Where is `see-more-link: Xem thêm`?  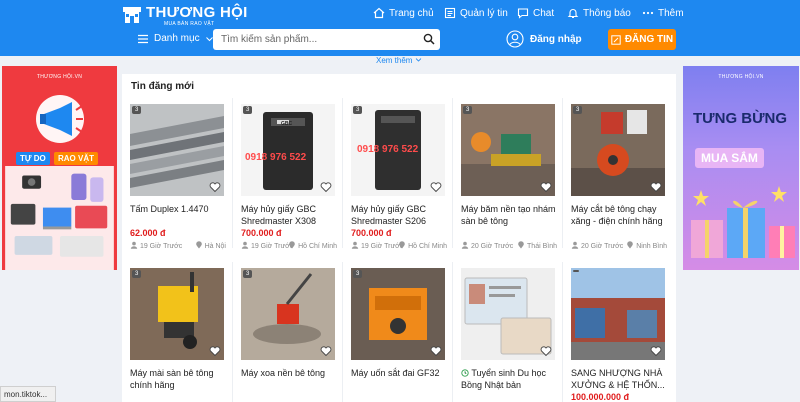
see-more-link: Xem thêm is located at coordinates (399, 60).